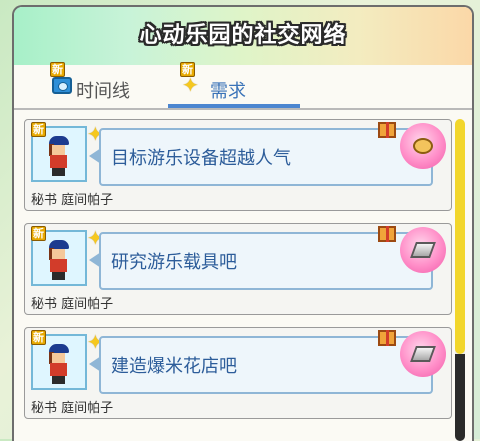 The width and height of the screenshot is (480, 441). What do you see at coordinates (460, 236) in the screenshot?
I see `scroll-thumb` at bounding box center [460, 236].